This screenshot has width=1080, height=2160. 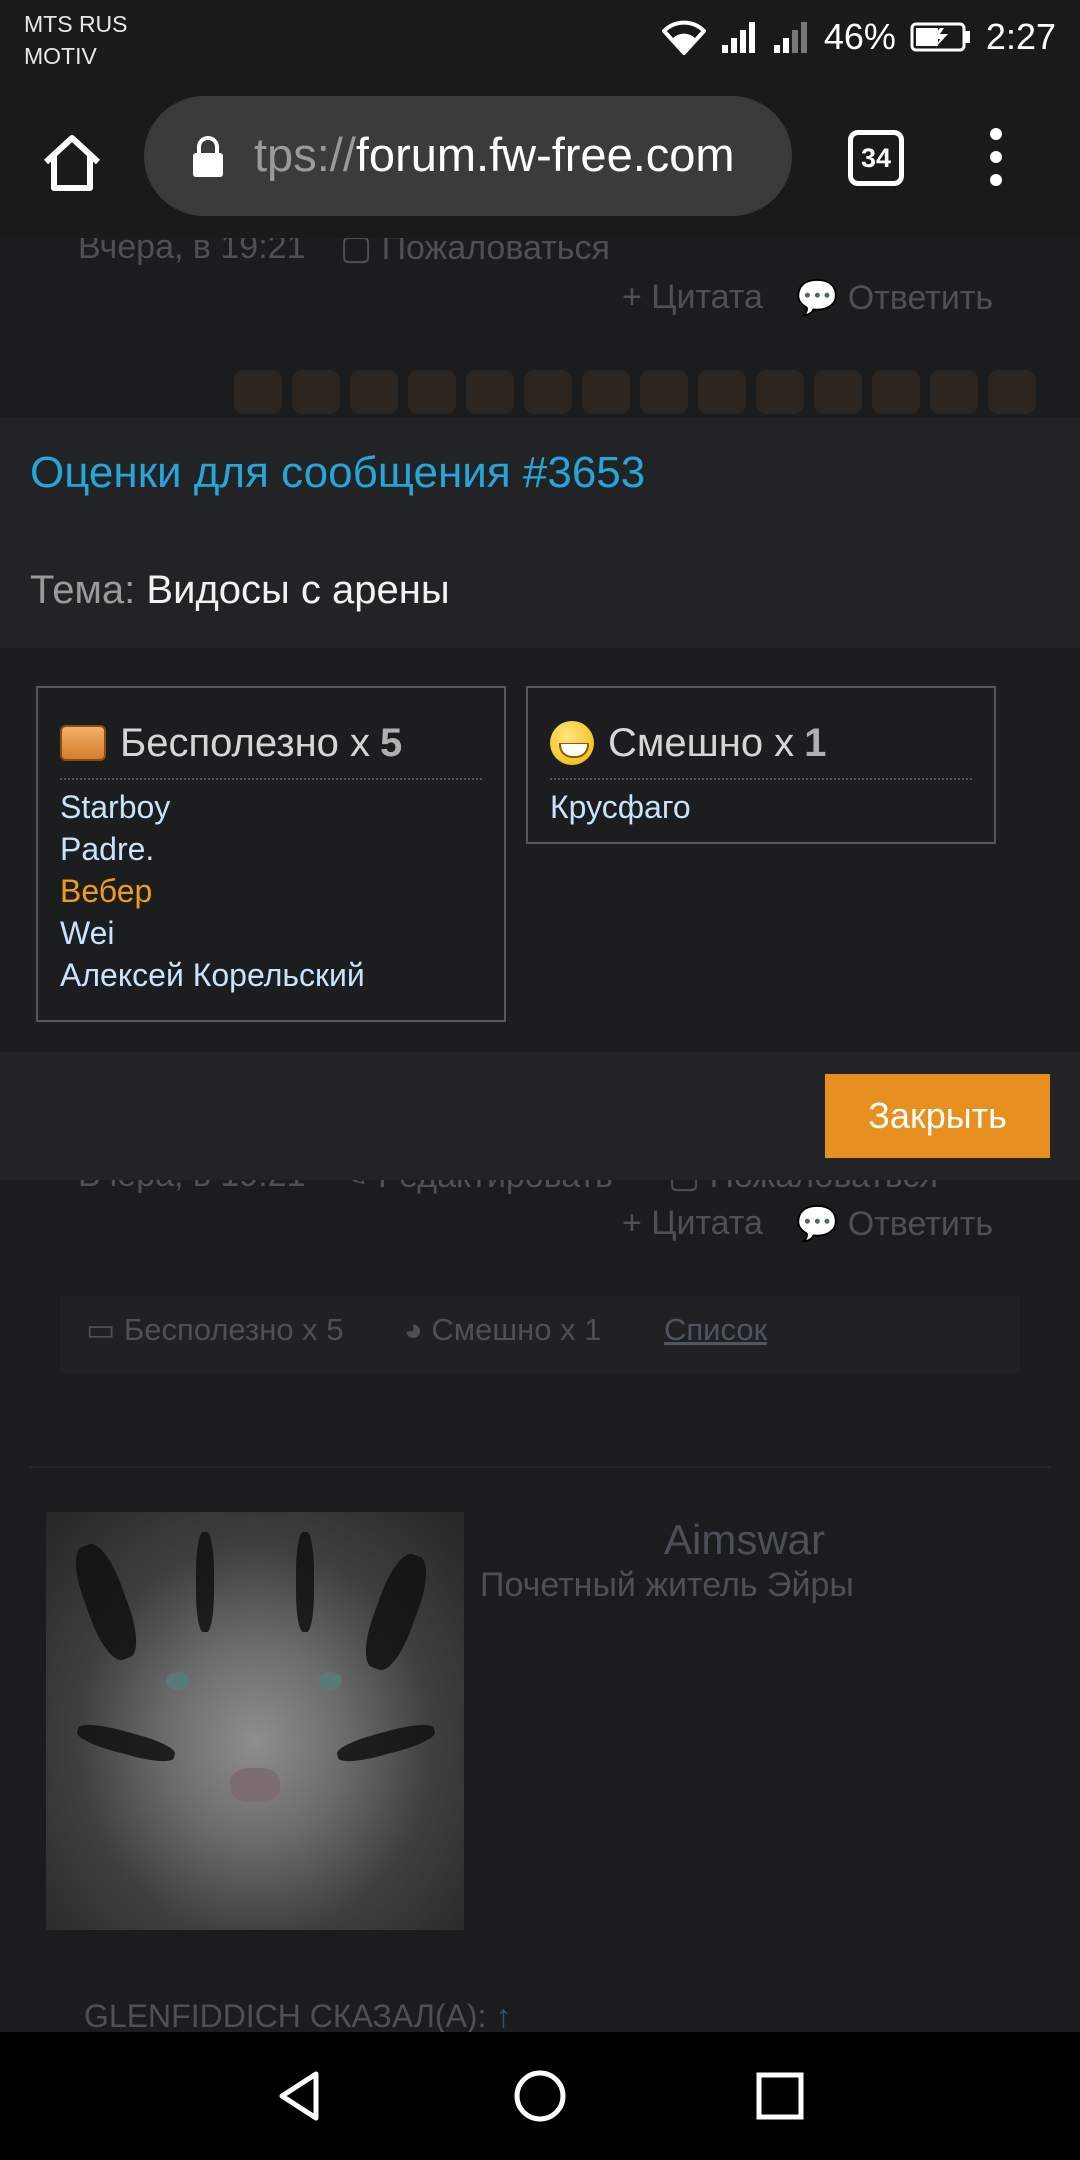 What do you see at coordinates (432, 392) in the screenshot?
I see `cross-icon` at bounding box center [432, 392].